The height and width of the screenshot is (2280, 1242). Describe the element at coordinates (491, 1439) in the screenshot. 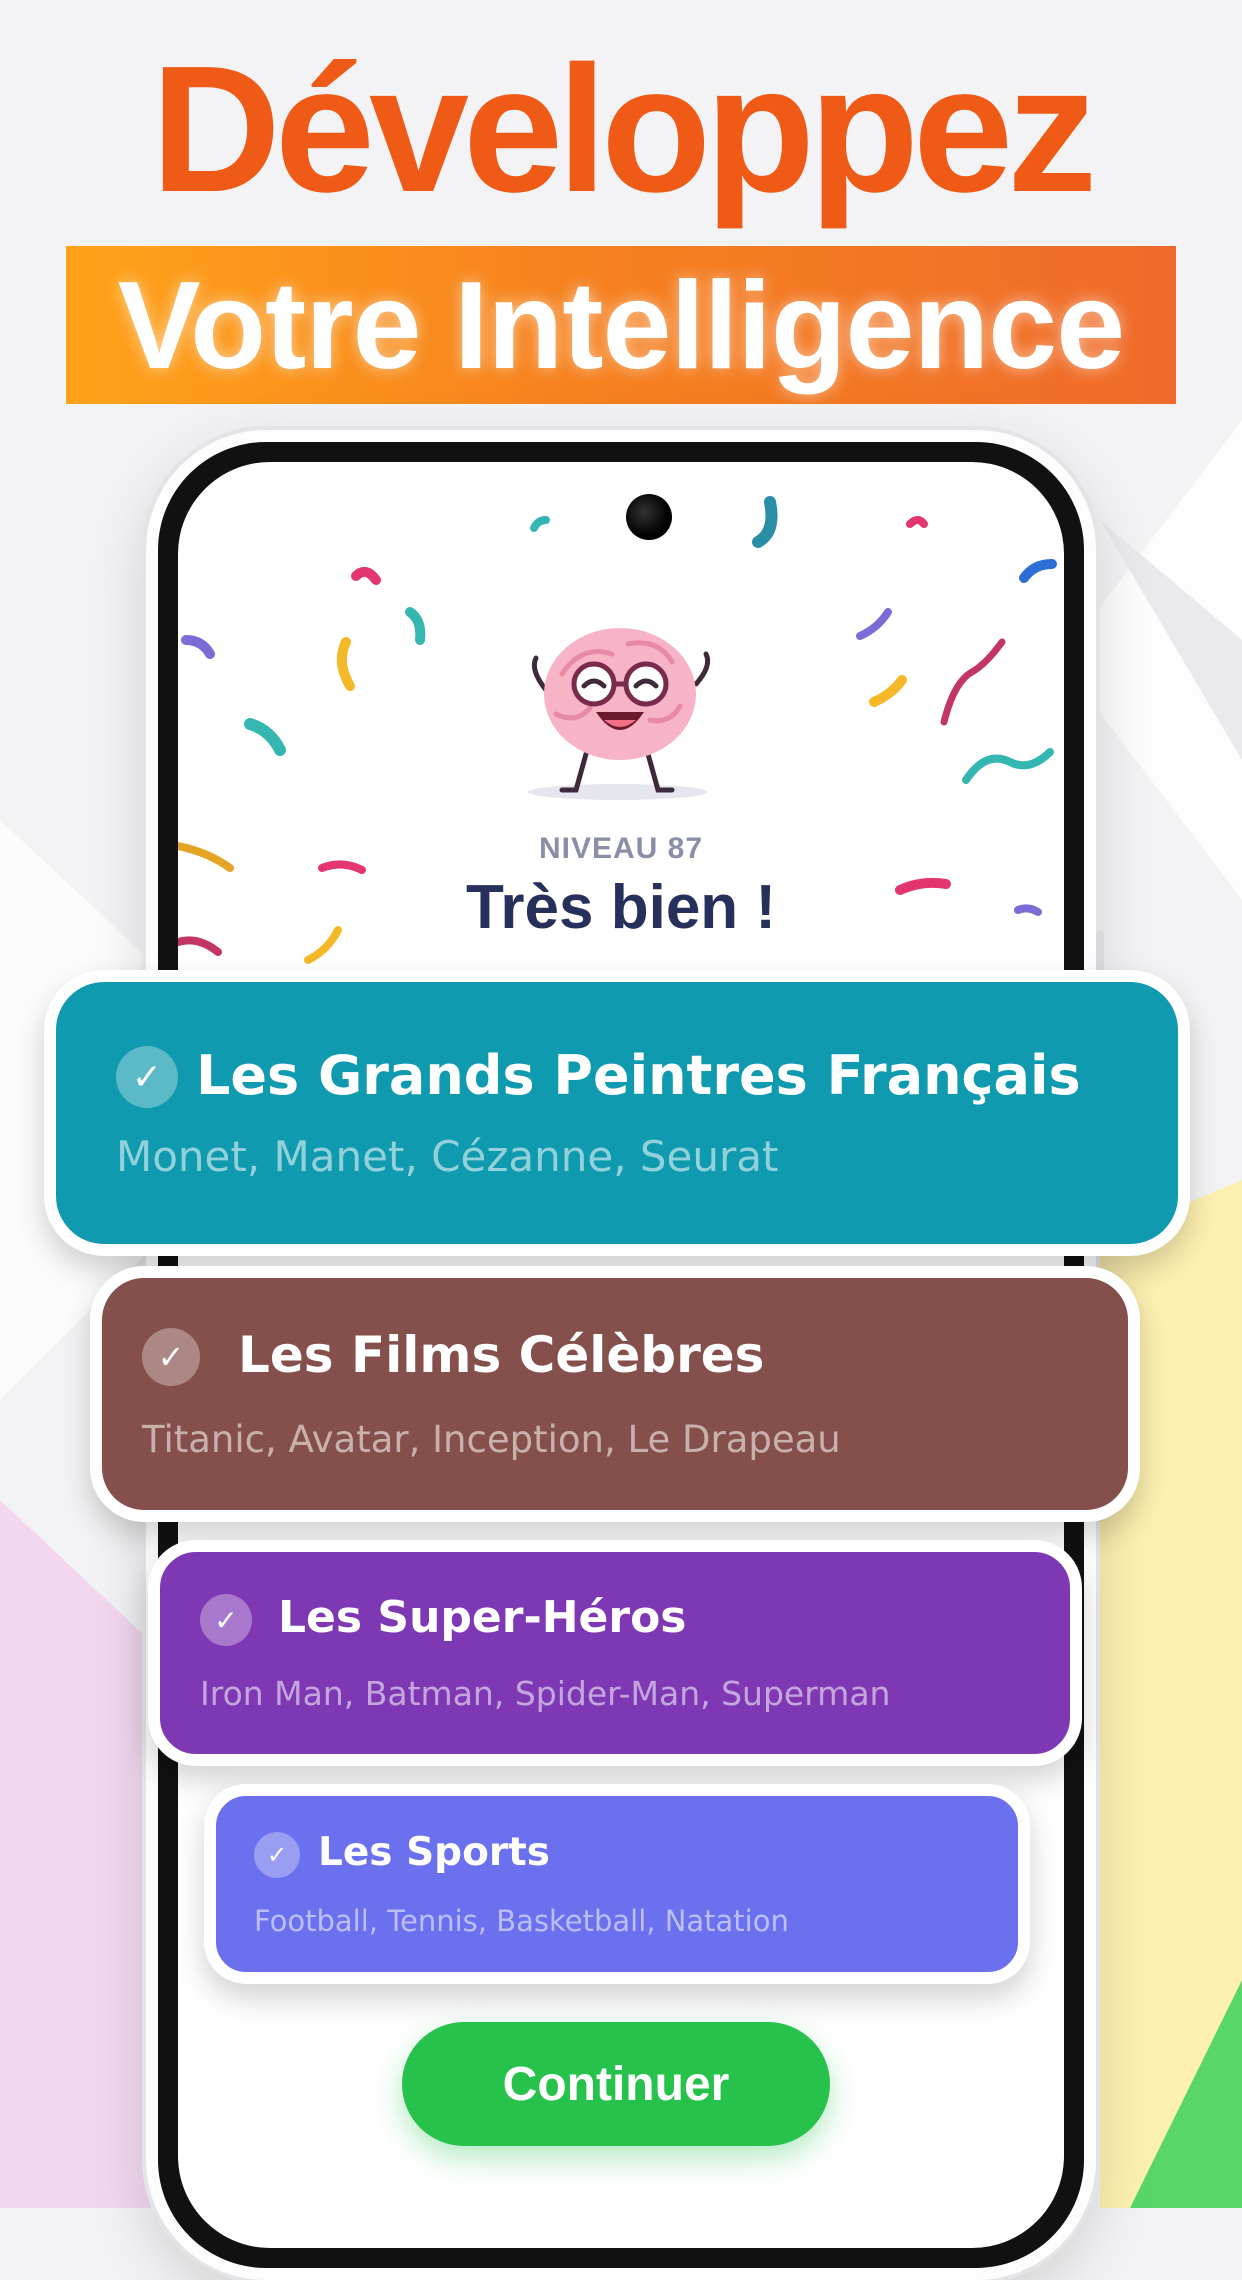

I see `category-subtitle: Titanic, Avatar, Inception, Le Drapeau` at that location.